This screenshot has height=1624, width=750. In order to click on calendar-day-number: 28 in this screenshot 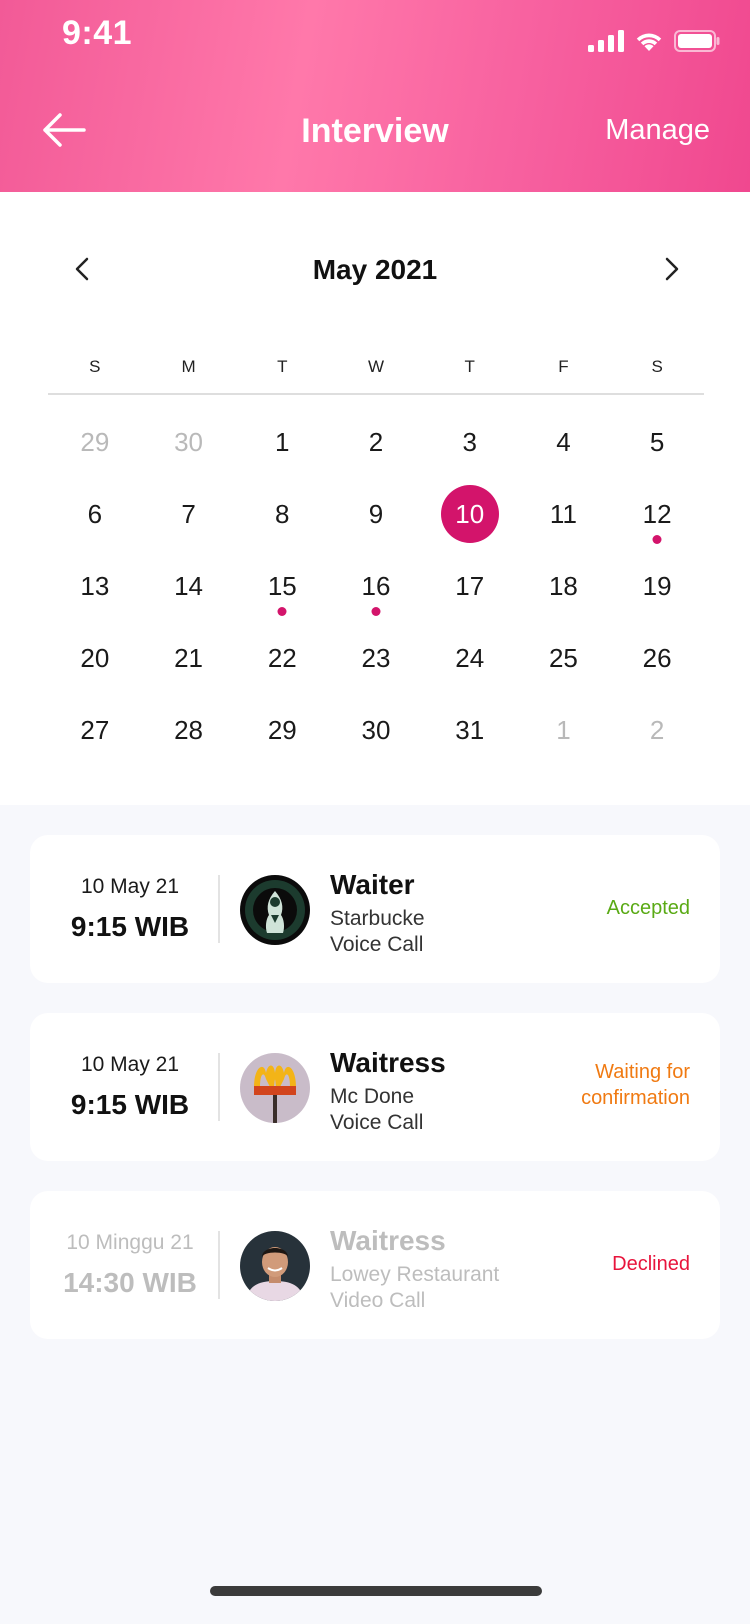, I will do `click(189, 729)`.